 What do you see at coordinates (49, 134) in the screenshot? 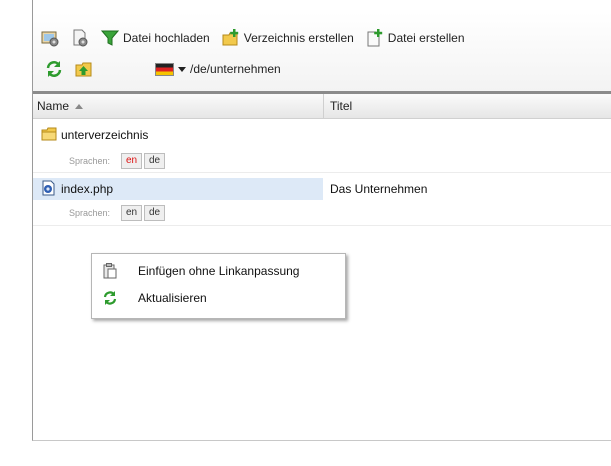
I see `folder-icon` at bounding box center [49, 134].